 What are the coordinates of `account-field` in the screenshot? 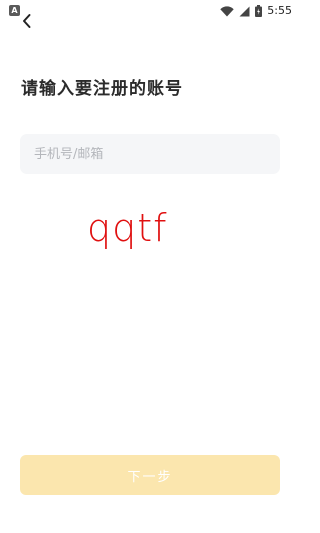 It's located at (150, 154).